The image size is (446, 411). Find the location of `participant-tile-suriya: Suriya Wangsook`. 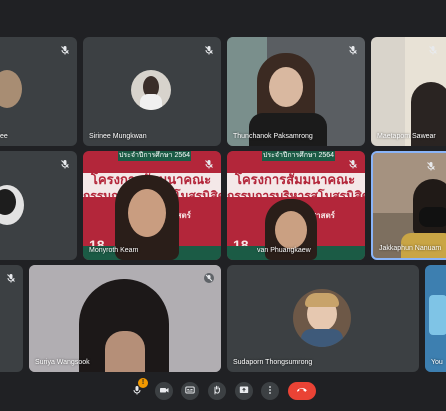

participant-tile-suriya: Suriya Wangsook is located at coordinates (125, 318).